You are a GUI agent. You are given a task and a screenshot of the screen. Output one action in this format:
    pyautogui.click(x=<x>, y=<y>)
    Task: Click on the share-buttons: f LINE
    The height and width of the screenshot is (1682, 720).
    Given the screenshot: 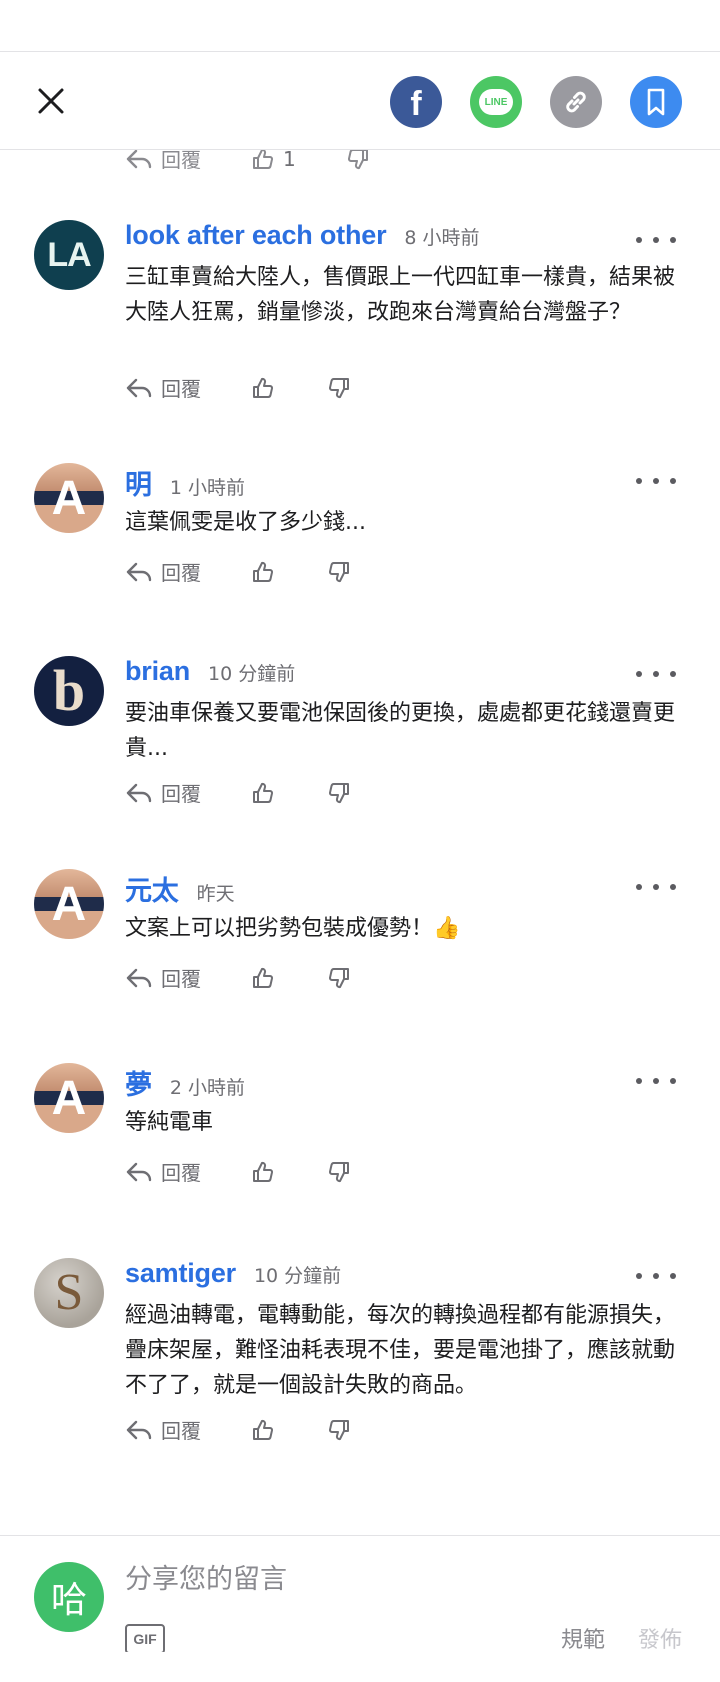 What is the action you would take?
    pyautogui.click(x=536, y=102)
    